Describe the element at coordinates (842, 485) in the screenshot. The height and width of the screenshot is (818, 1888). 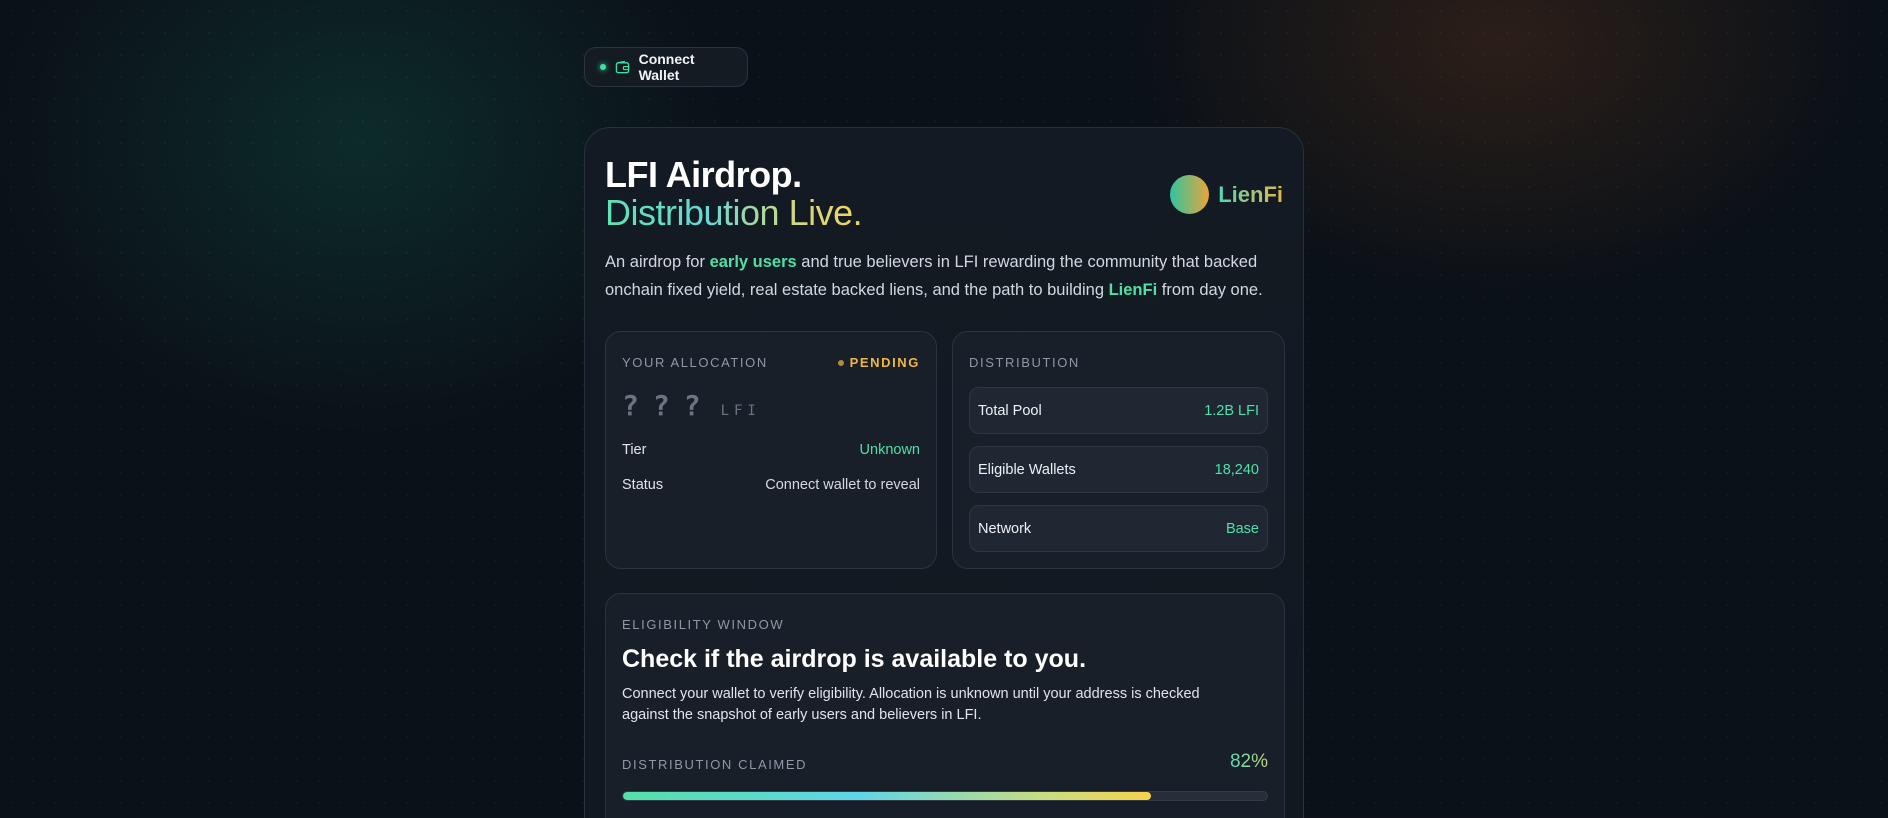
I see `row-value: Connect wallet to reveal` at that location.